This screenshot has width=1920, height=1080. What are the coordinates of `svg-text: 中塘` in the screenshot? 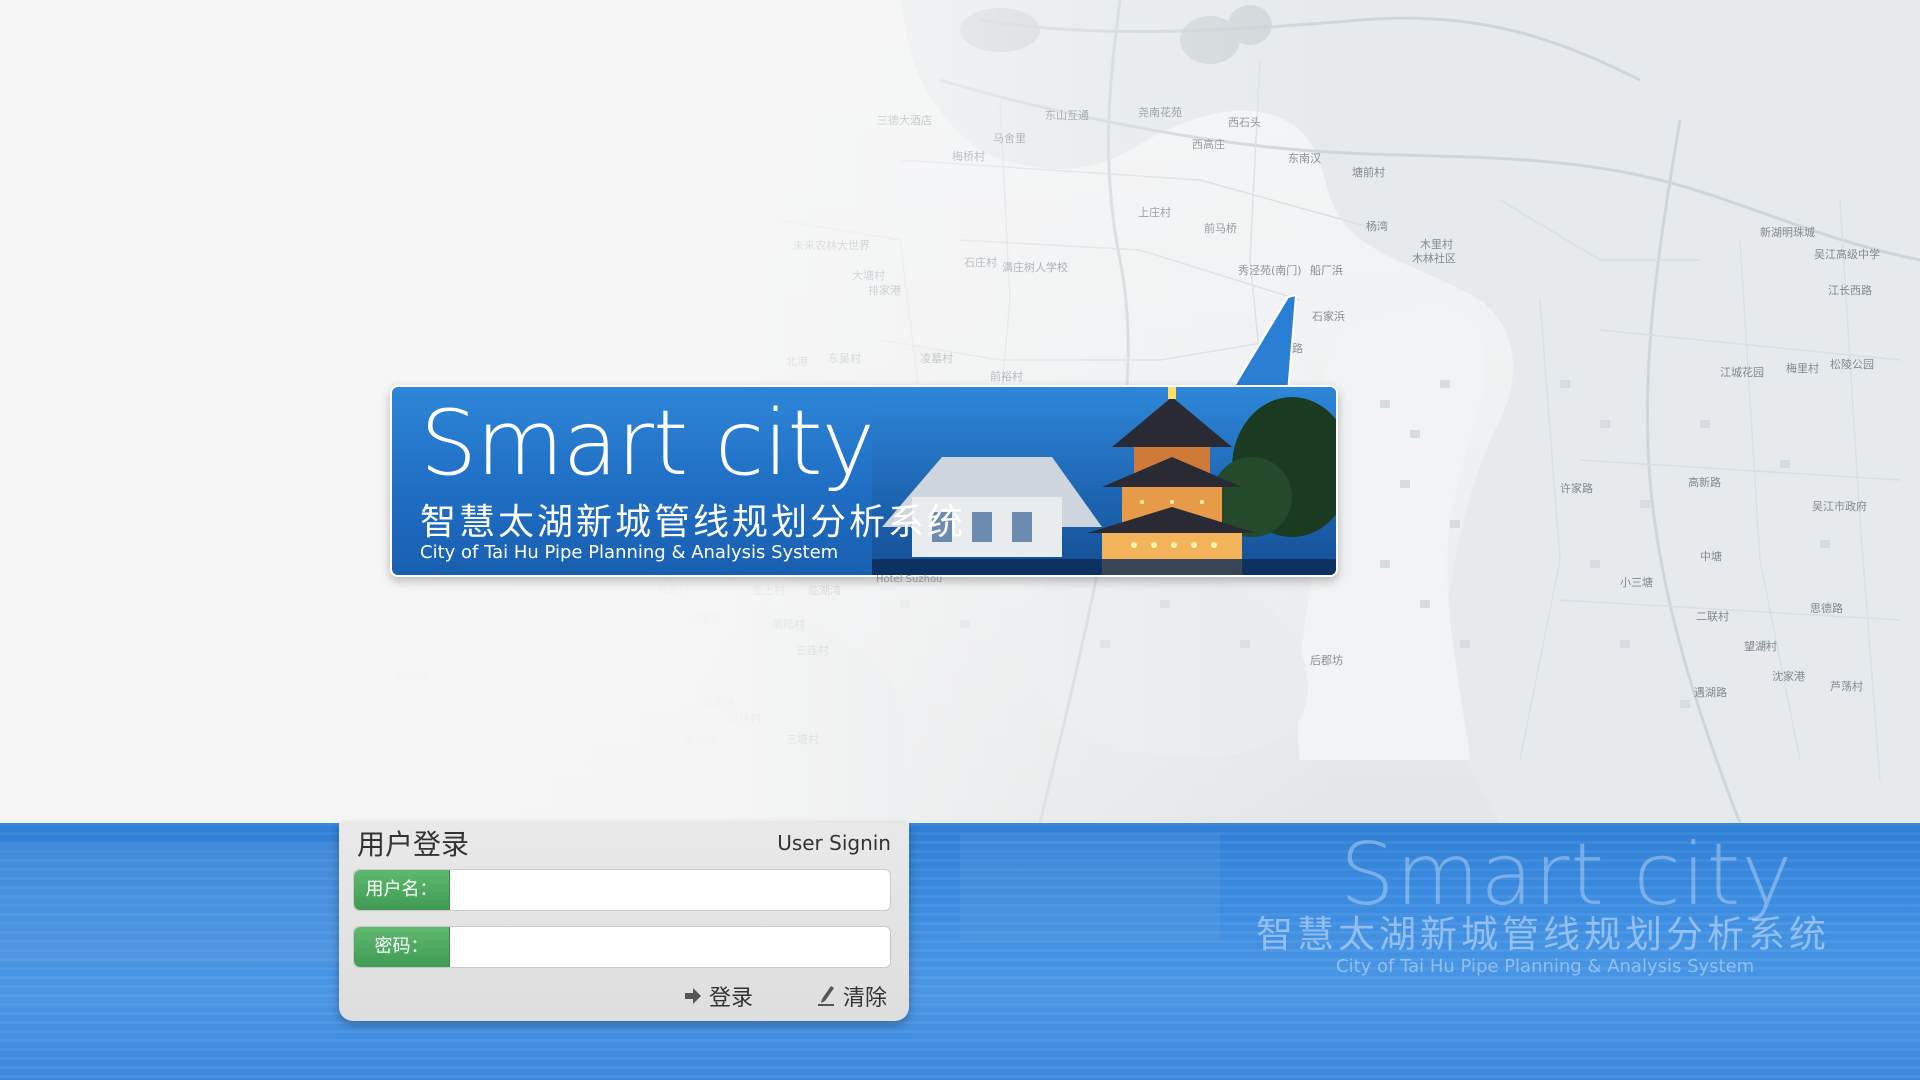 It's located at (1711, 556).